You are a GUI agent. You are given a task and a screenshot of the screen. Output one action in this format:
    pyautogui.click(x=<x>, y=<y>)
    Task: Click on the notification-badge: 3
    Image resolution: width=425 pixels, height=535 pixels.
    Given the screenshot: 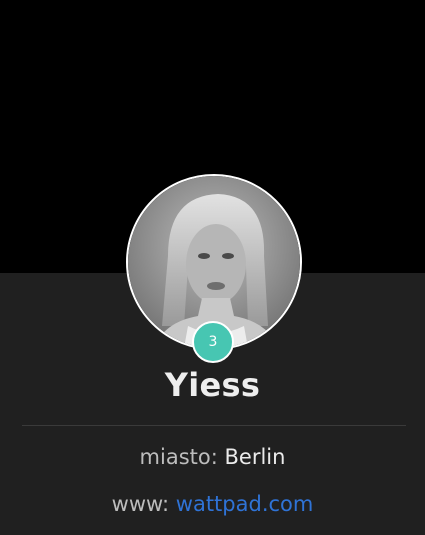 What is the action you would take?
    pyautogui.click(x=213, y=342)
    